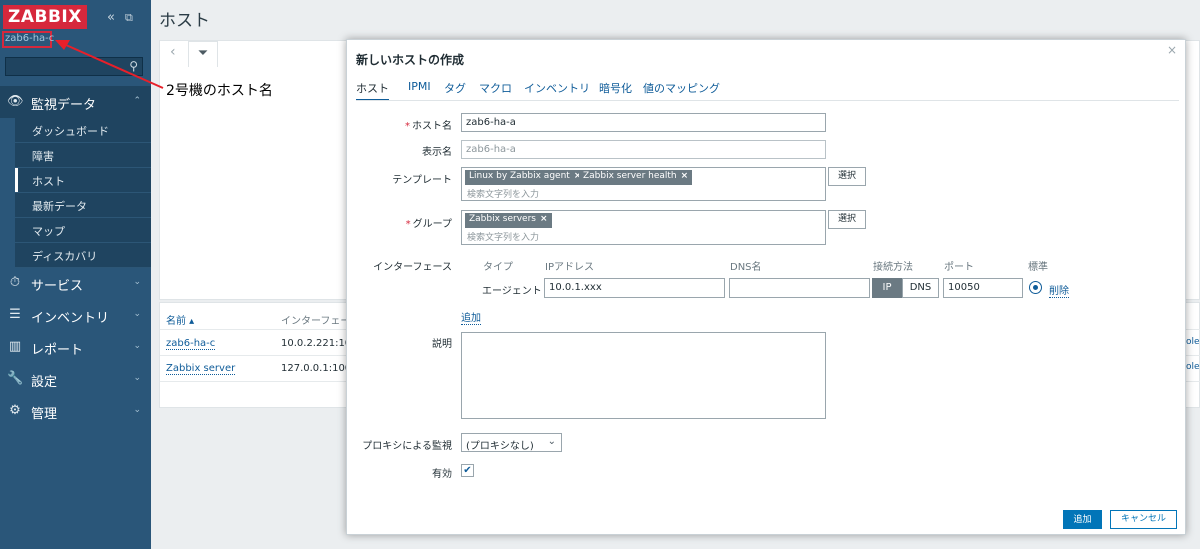 The image size is (1200, 549). What do you see at coordinates (471, 317) in the screenshot?
I see `add-interface-link: 追加` at bounding box center [471, 317].